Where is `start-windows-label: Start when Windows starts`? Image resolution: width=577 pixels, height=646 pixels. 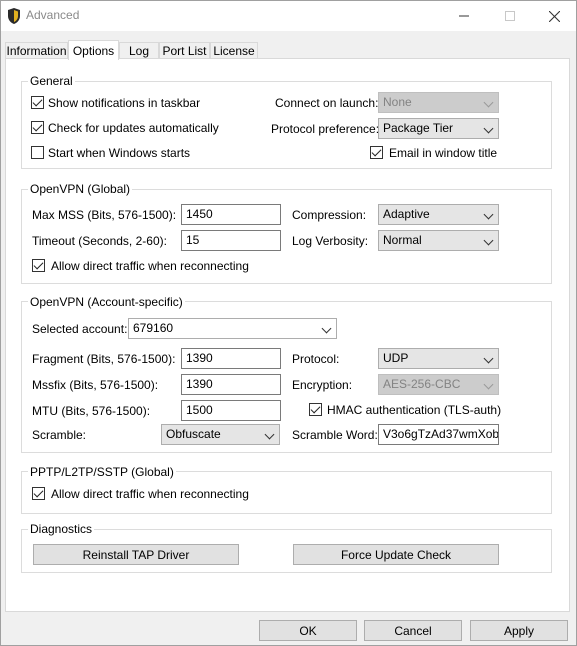 start-windows-label: Start when Windows starts is located at coordinates (119, 153).